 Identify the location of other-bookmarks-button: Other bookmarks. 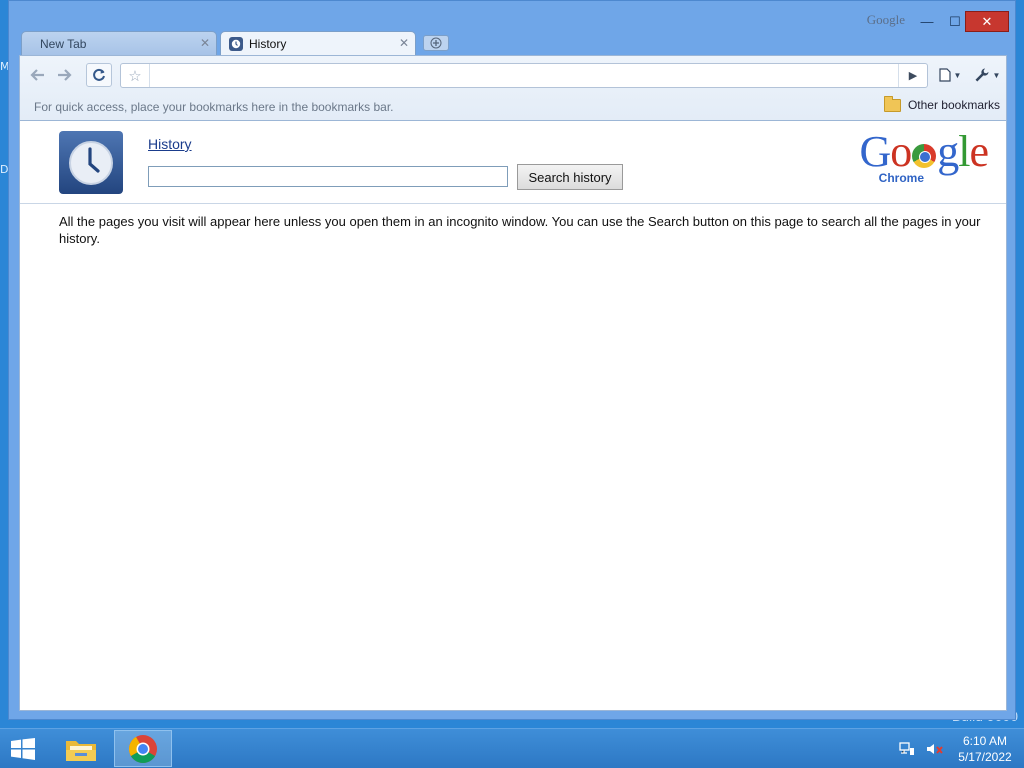
(941, 103).